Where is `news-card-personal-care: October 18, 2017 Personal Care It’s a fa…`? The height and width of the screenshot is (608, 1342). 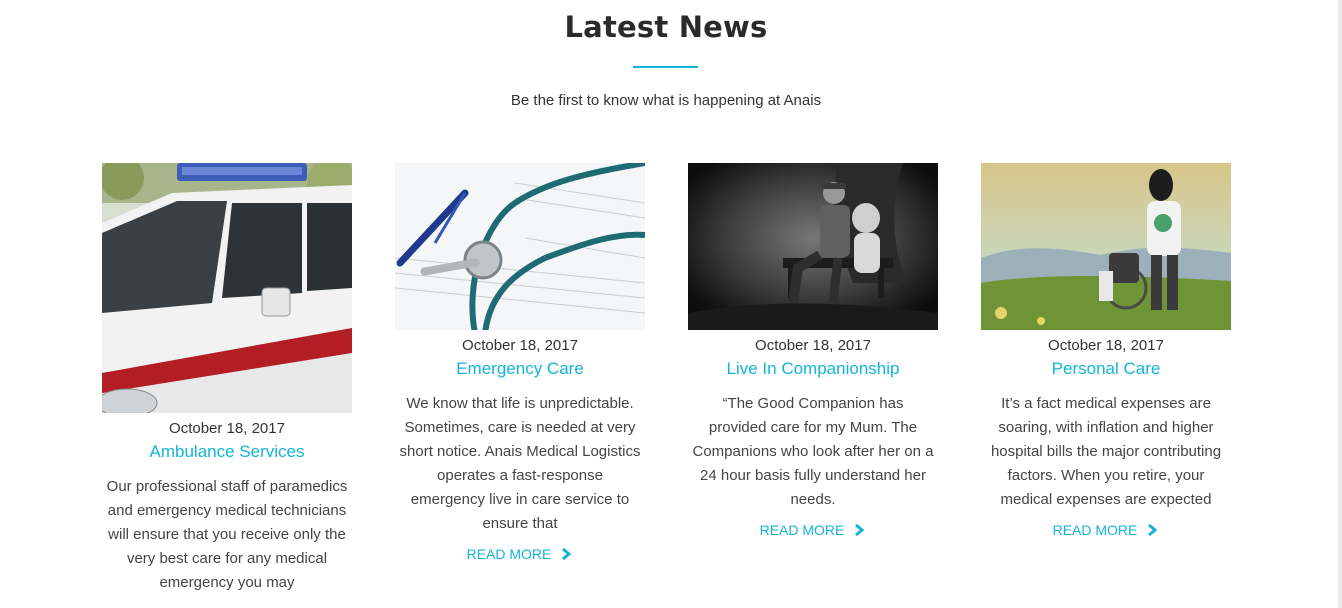
news-card-personal-care: October 18, 2017 Personal Care It’s a fa… is located at coordinates (1106, 351).